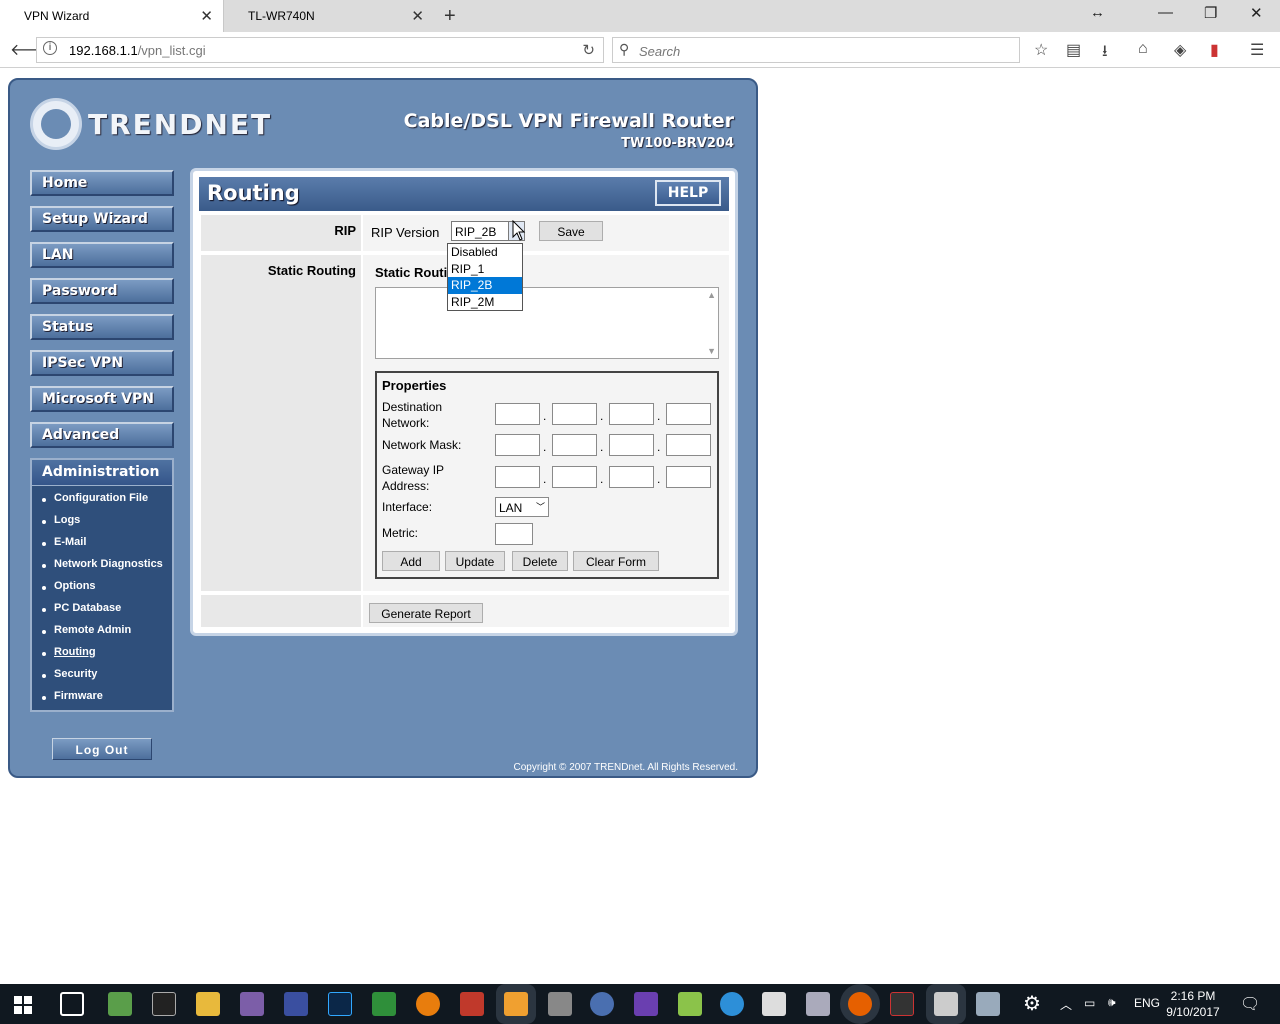  Describe the element at coordinates (23, 1005) in the screenshot. I see `windows-start-icon` at that location.